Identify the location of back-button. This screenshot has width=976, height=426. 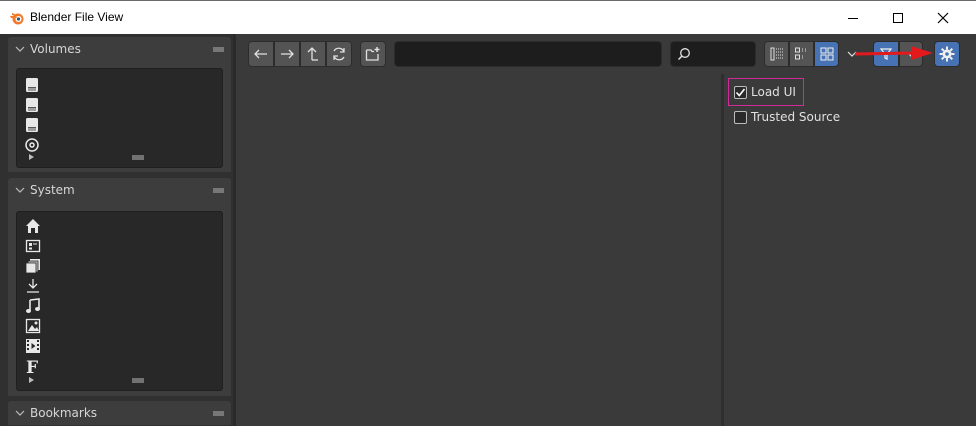
(261, 54).